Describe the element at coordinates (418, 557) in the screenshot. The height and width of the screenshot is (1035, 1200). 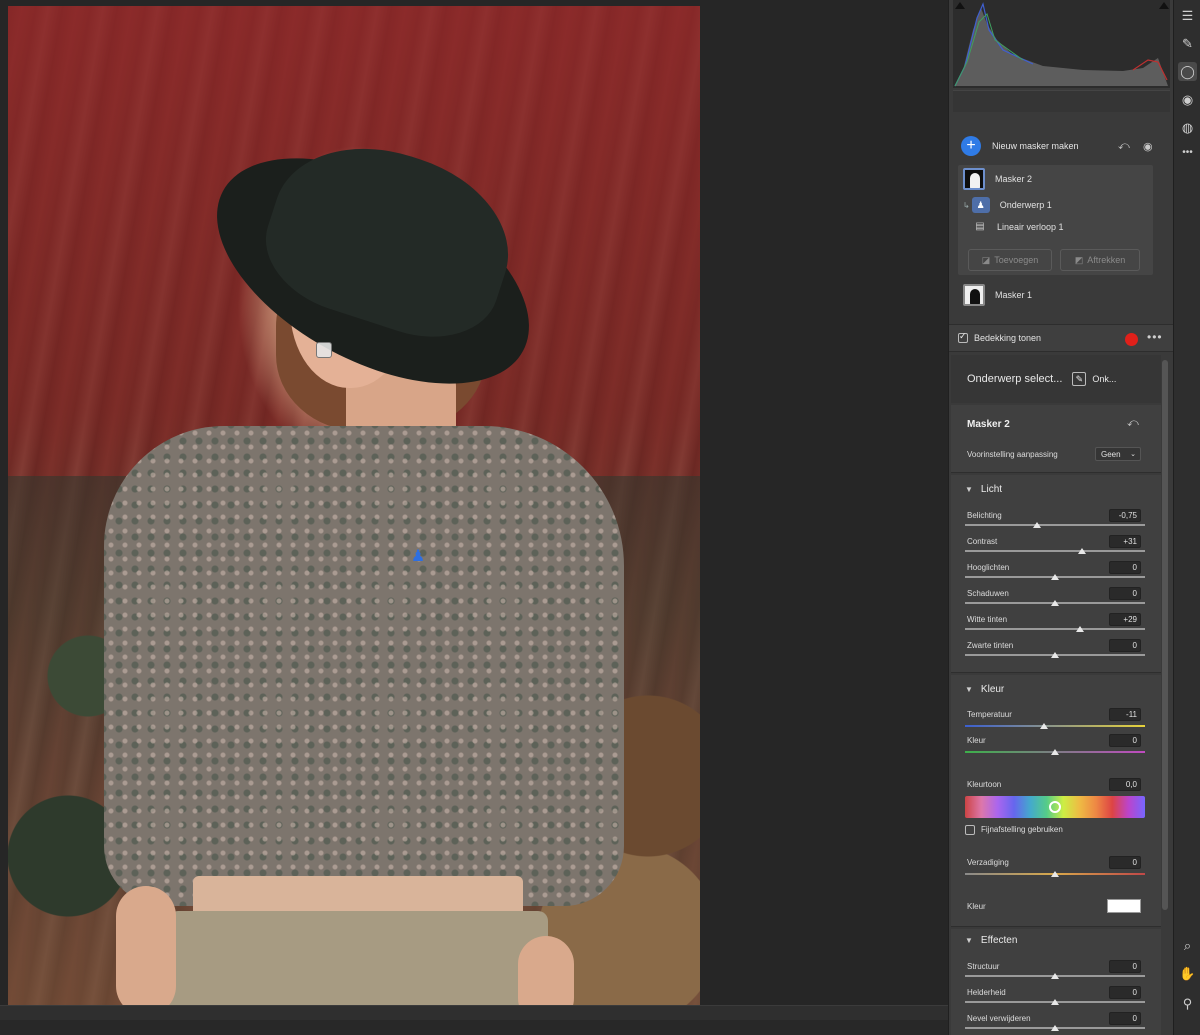
I see `subject-pin-icon: ♟` at that location.